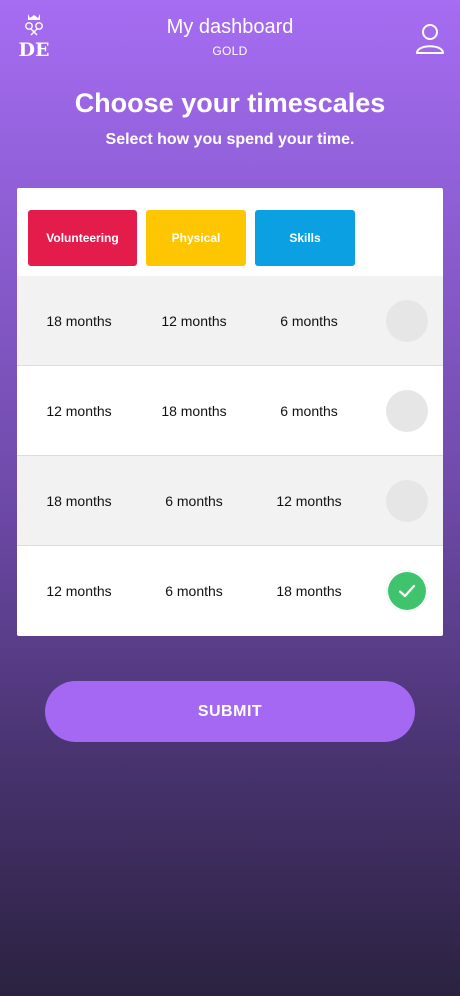  What do you see at coordinates (230, 591) in the screenshot?
I see `timescale-option-4: 12 months 6 months 18 months` at bounding box center [230, 591].